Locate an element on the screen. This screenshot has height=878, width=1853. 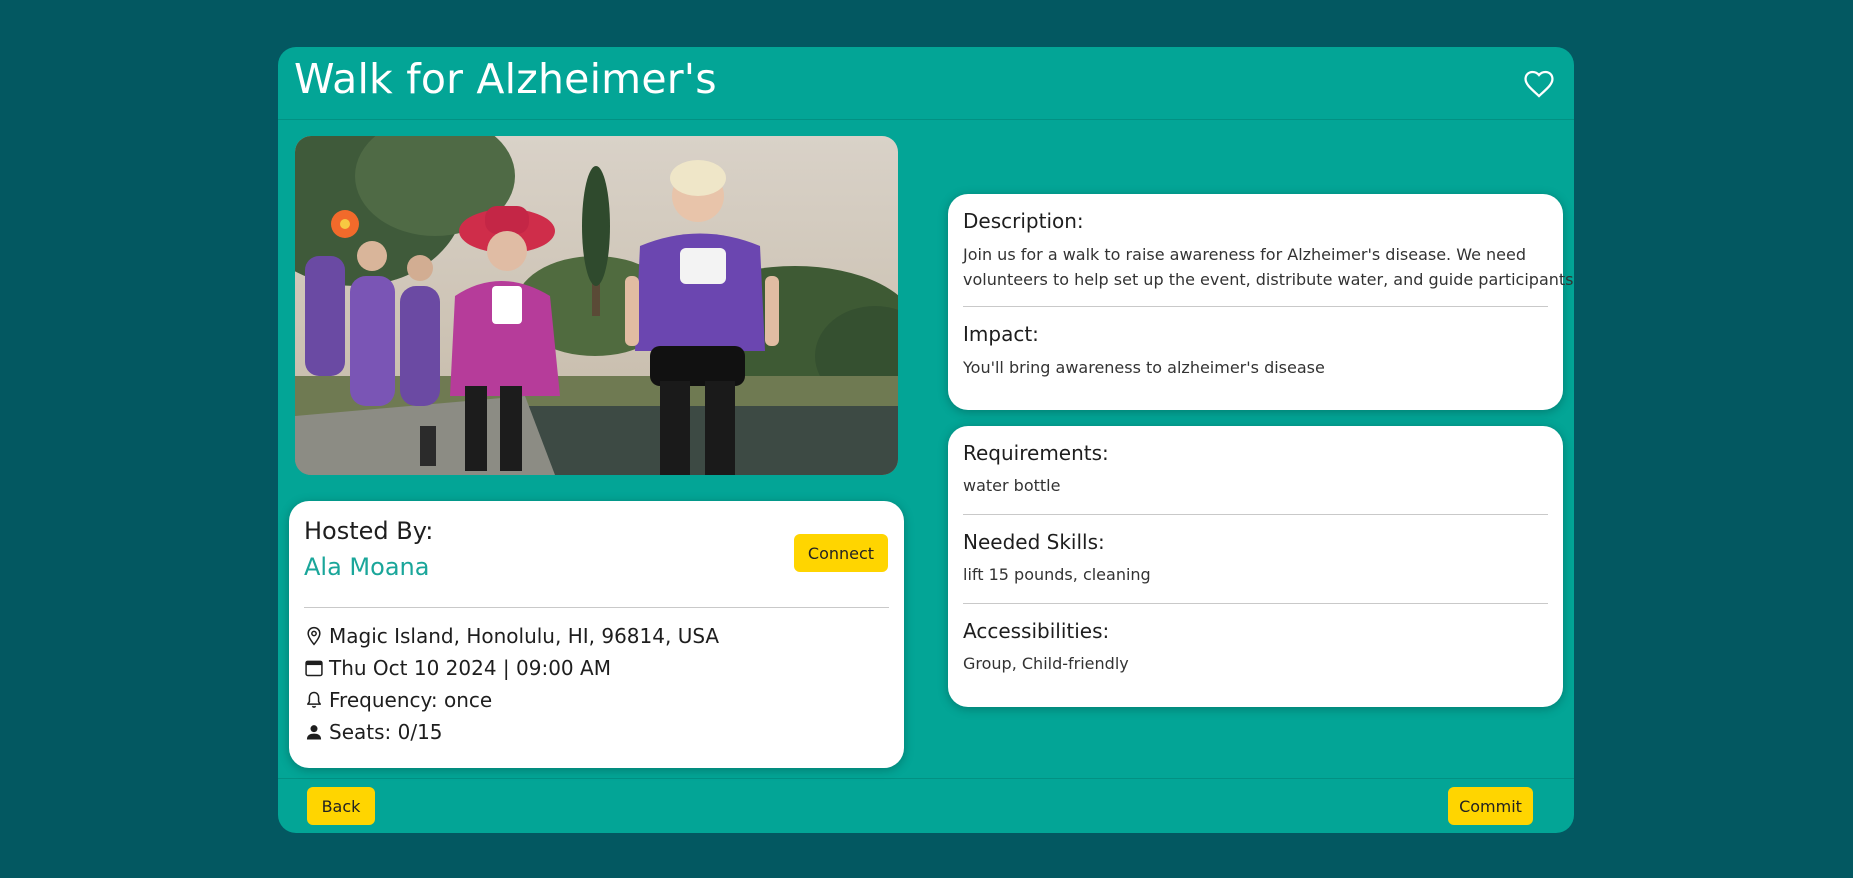
location-text: Magic Island, Honolulu, HI, 96814, USA is located at coordinates (524, 636).